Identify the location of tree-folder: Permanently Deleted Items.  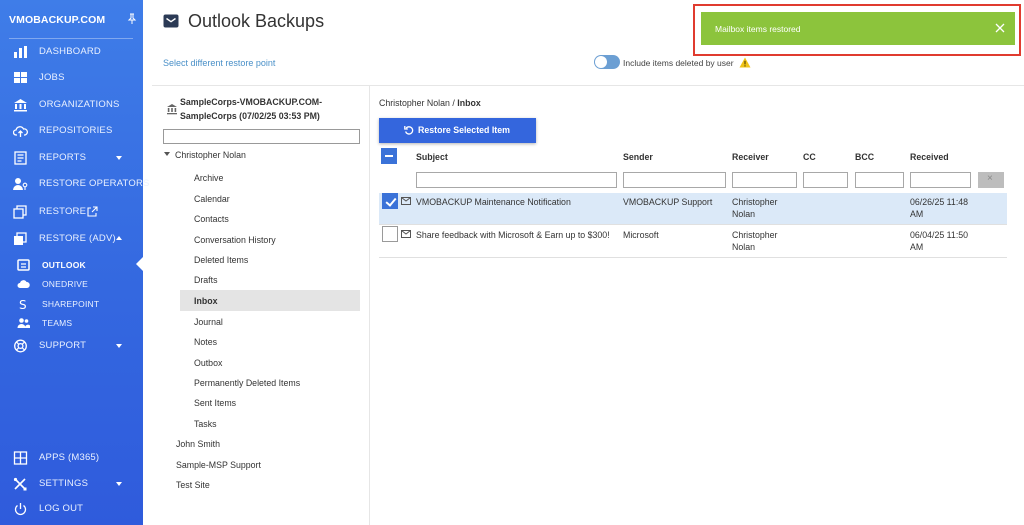
(247, 383).